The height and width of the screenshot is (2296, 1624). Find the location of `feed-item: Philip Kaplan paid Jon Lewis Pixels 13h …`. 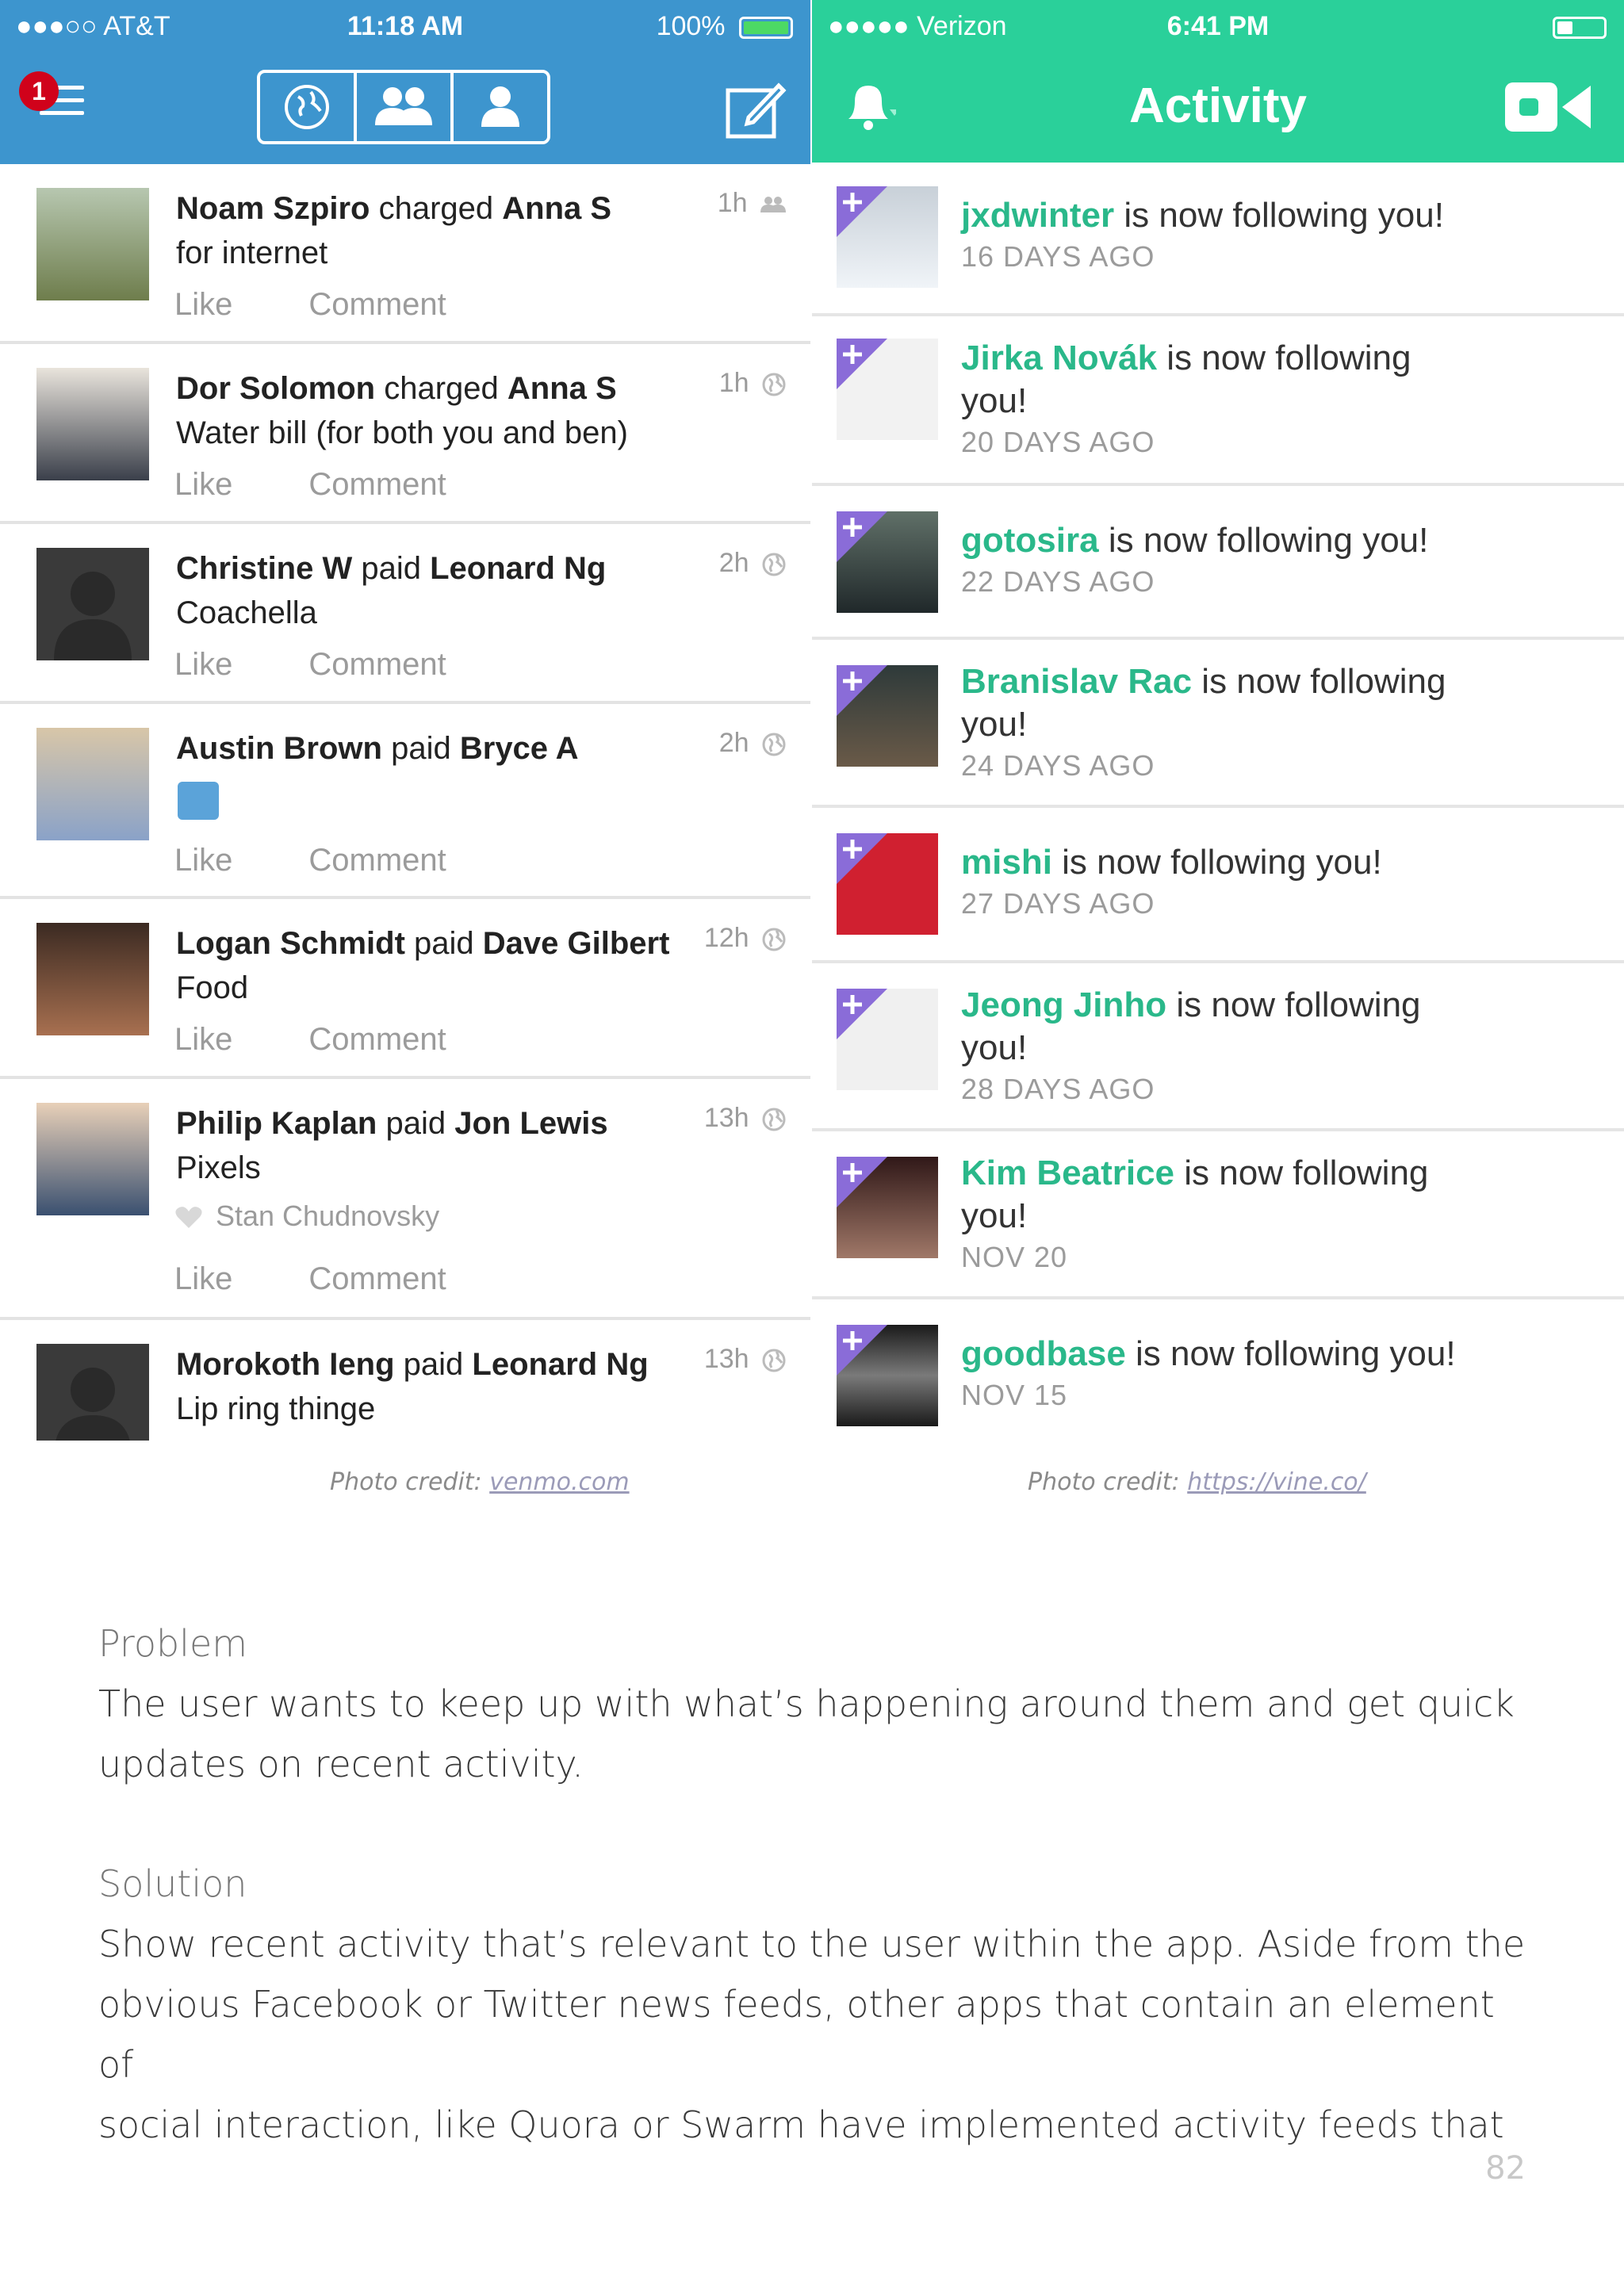

feed-item: Philip Kaplan paid Jon Lewis Pixels 13h … is located at coordinates (405, 1199).